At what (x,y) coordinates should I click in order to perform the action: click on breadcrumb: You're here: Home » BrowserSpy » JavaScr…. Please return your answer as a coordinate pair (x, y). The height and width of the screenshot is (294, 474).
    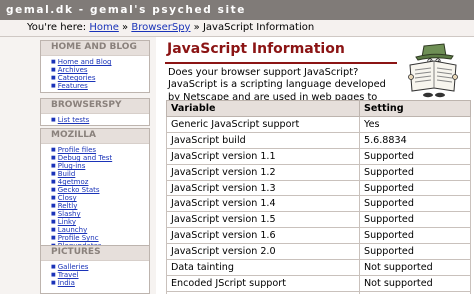
    Looking at the image, I should click on (237, 28).